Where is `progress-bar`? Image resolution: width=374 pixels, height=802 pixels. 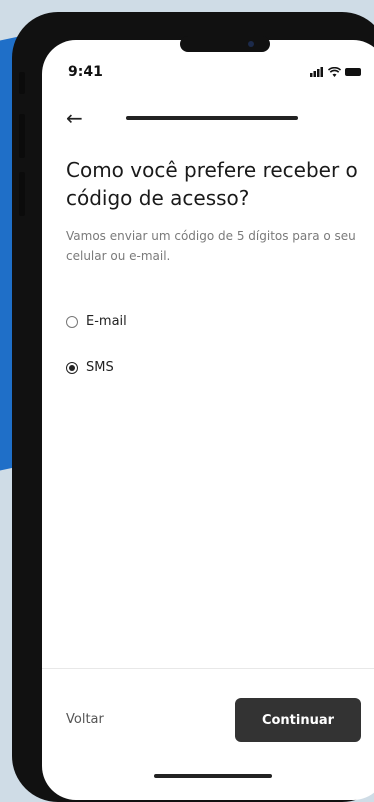
progress-bar is located at coordinates (212, 118).